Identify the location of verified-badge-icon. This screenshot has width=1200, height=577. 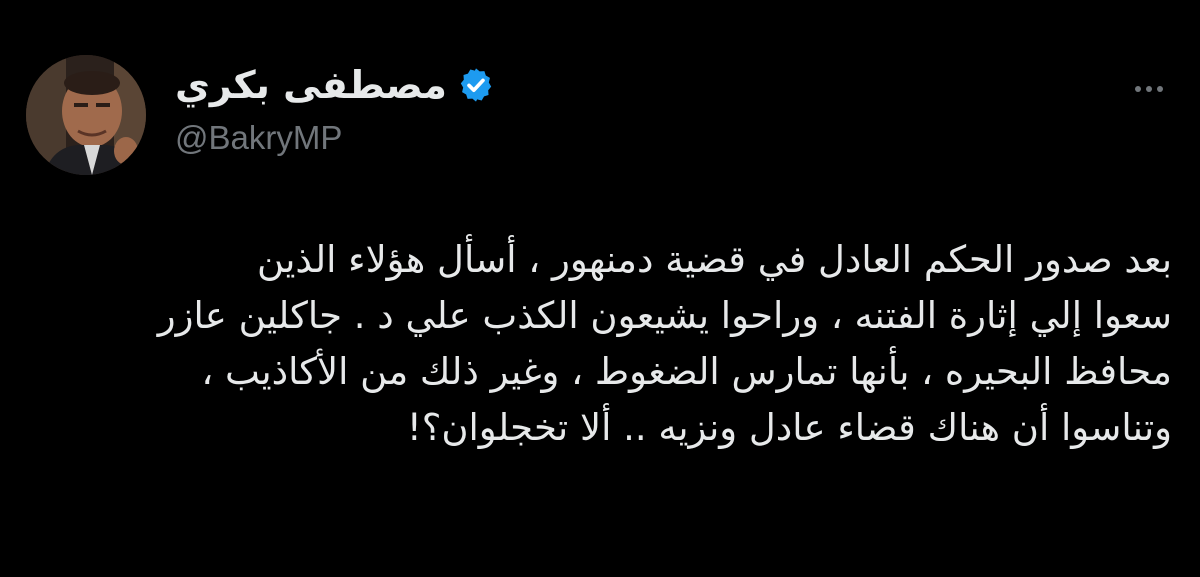
(476, 85).